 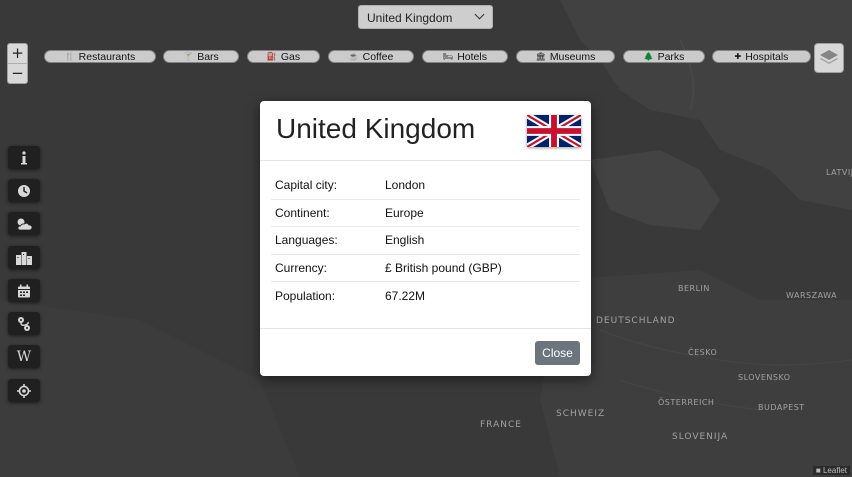 I want to click on table-row: Capital city: London, so click(x=425, y=185).